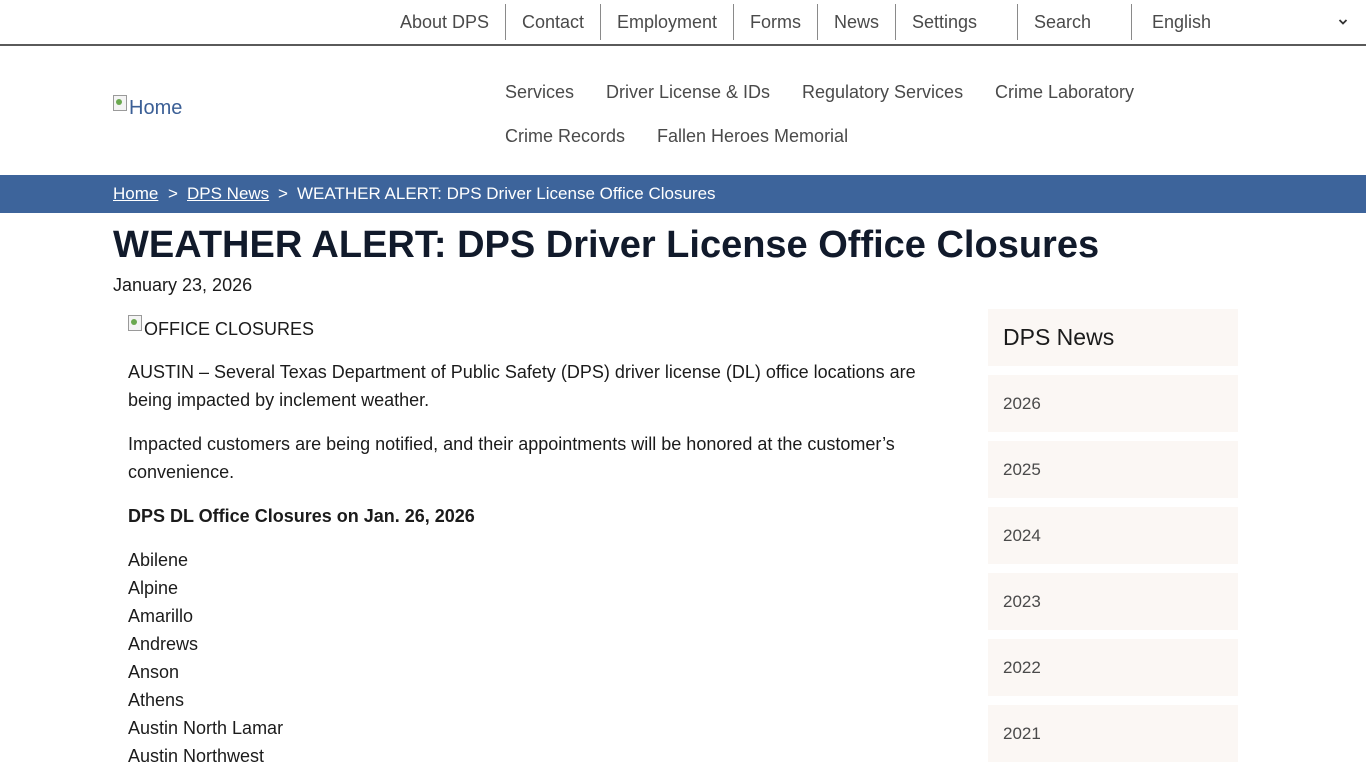 This screenshot has height=771, width=1366. Describe the element at coordinates (565, 136) in the screenshot. I see `main-nav-crime-records: Crime Records` at that location.